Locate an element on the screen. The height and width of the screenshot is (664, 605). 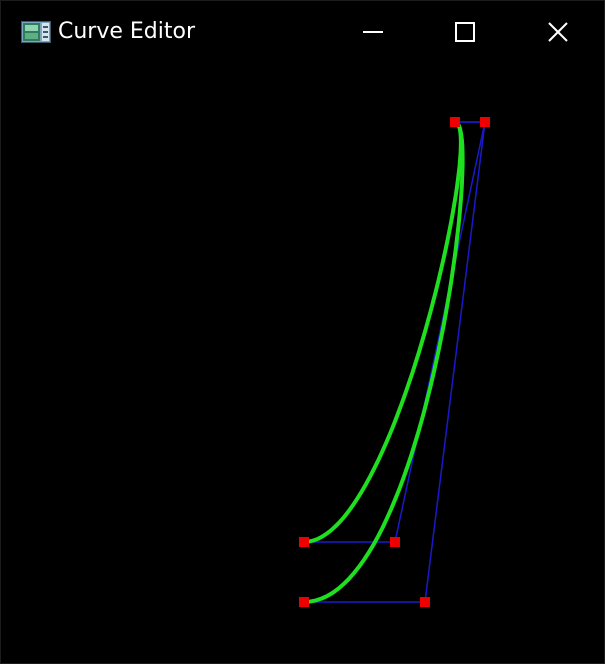
maximize-icon is located at coordinates (465, 32).